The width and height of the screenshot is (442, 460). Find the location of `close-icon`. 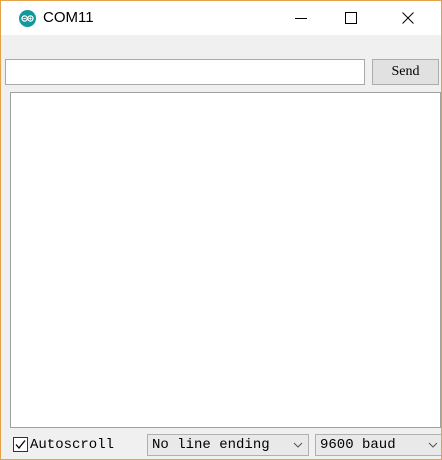

close-icon is located at coordinates (408, 18).